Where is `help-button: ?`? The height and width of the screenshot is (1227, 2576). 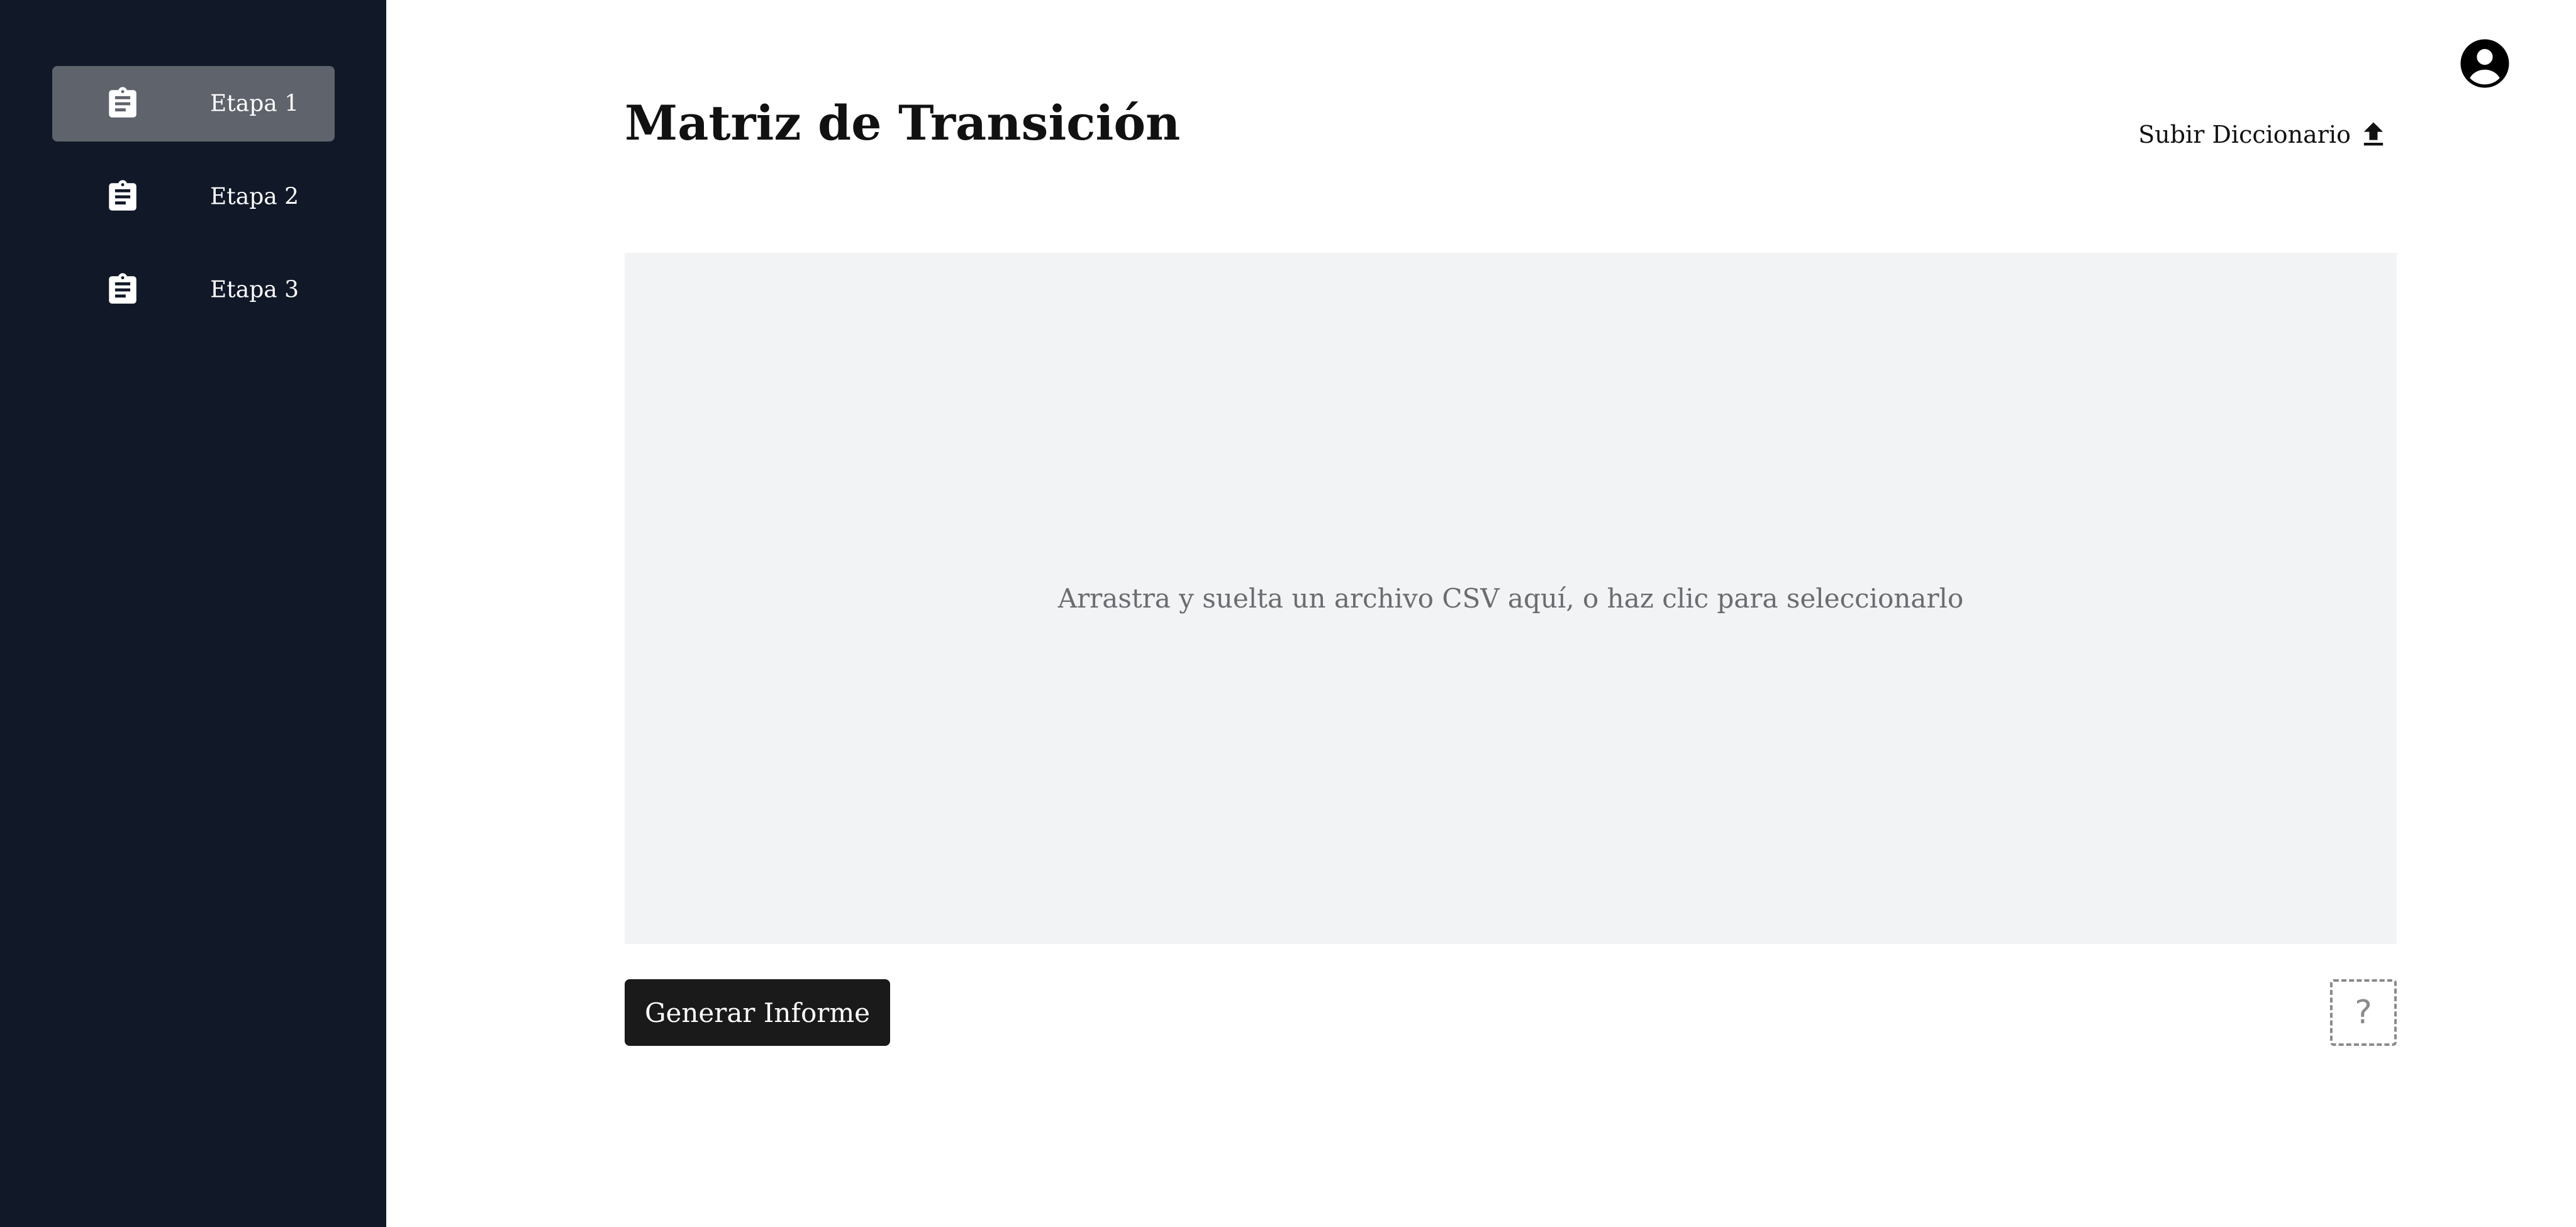
help-button: ? is located at coordinates (2363, 1013).